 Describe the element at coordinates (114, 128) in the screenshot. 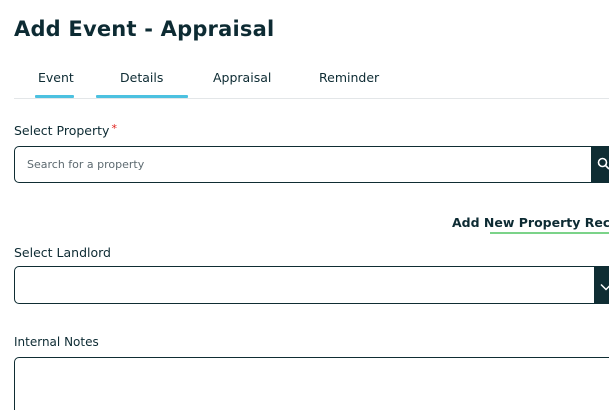

I see `required-marker: *` at that location.